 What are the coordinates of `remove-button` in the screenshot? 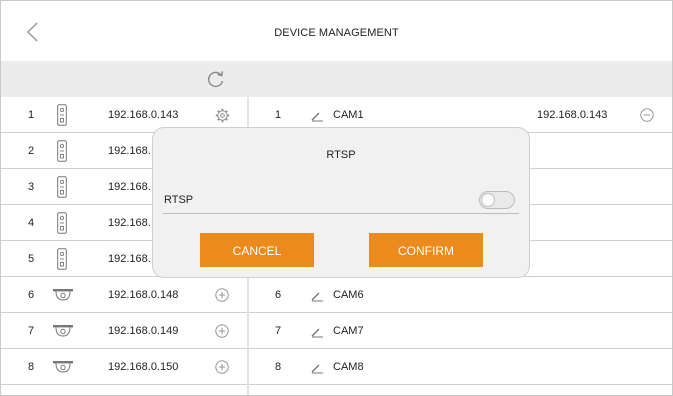 It's located at (647, 117).